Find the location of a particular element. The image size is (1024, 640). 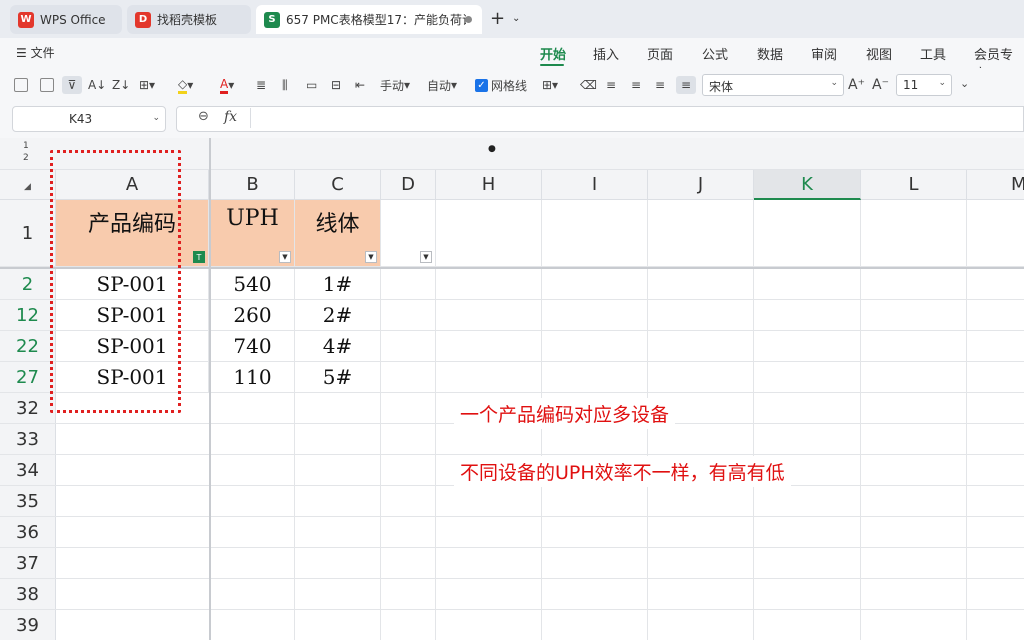

filter-icon: ⊽ is located at coordinates (72, 85).